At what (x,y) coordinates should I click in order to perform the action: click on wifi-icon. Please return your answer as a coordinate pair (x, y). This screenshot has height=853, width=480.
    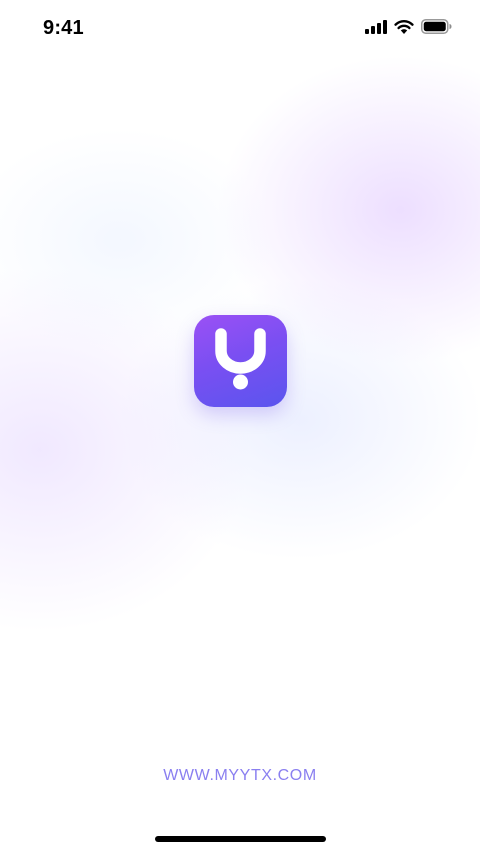
    Looking at the image, I should click on (404, 26).